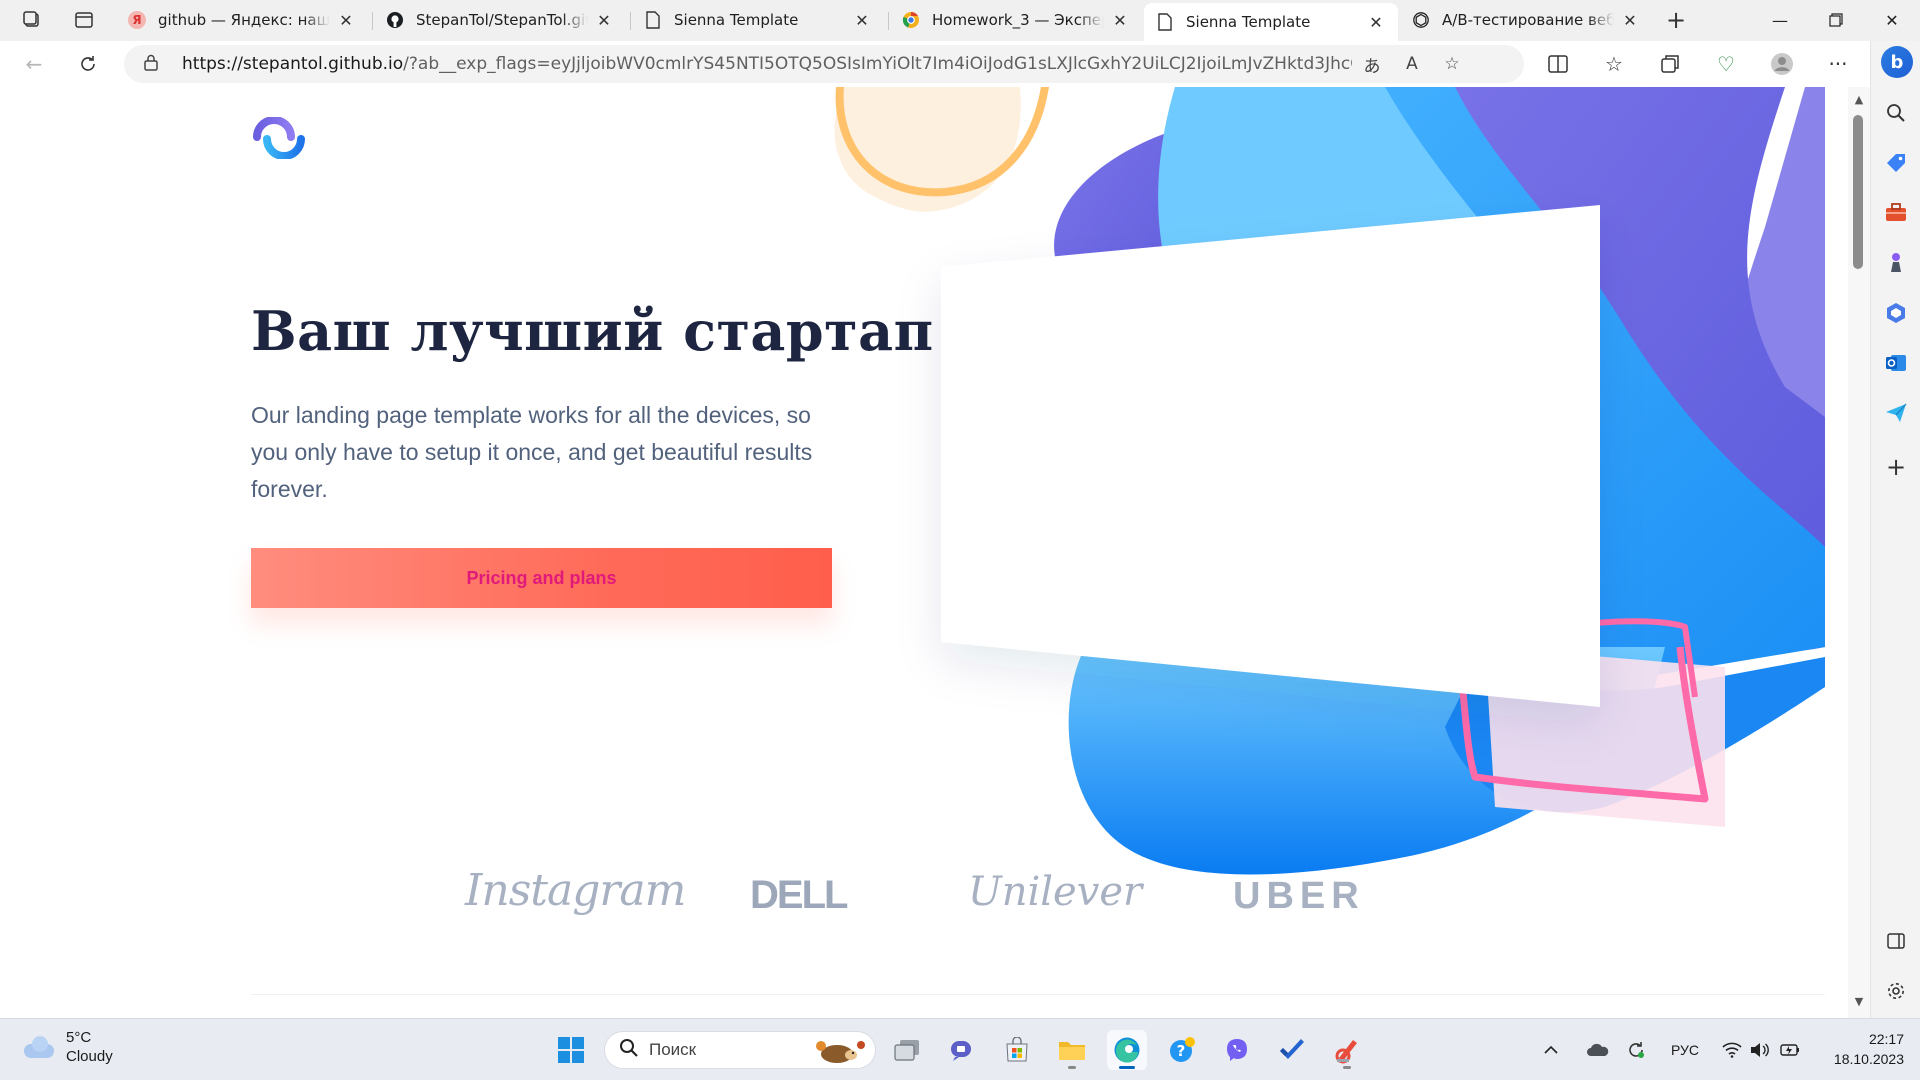 The width and height of the screenshot is (1920, 1080). What do you see at coordinates (1526, 20) in the screenshot?
I see `tab-ab-testing: A/B-тестирование веб-пр ✕` at bounding box center [1526, 20].